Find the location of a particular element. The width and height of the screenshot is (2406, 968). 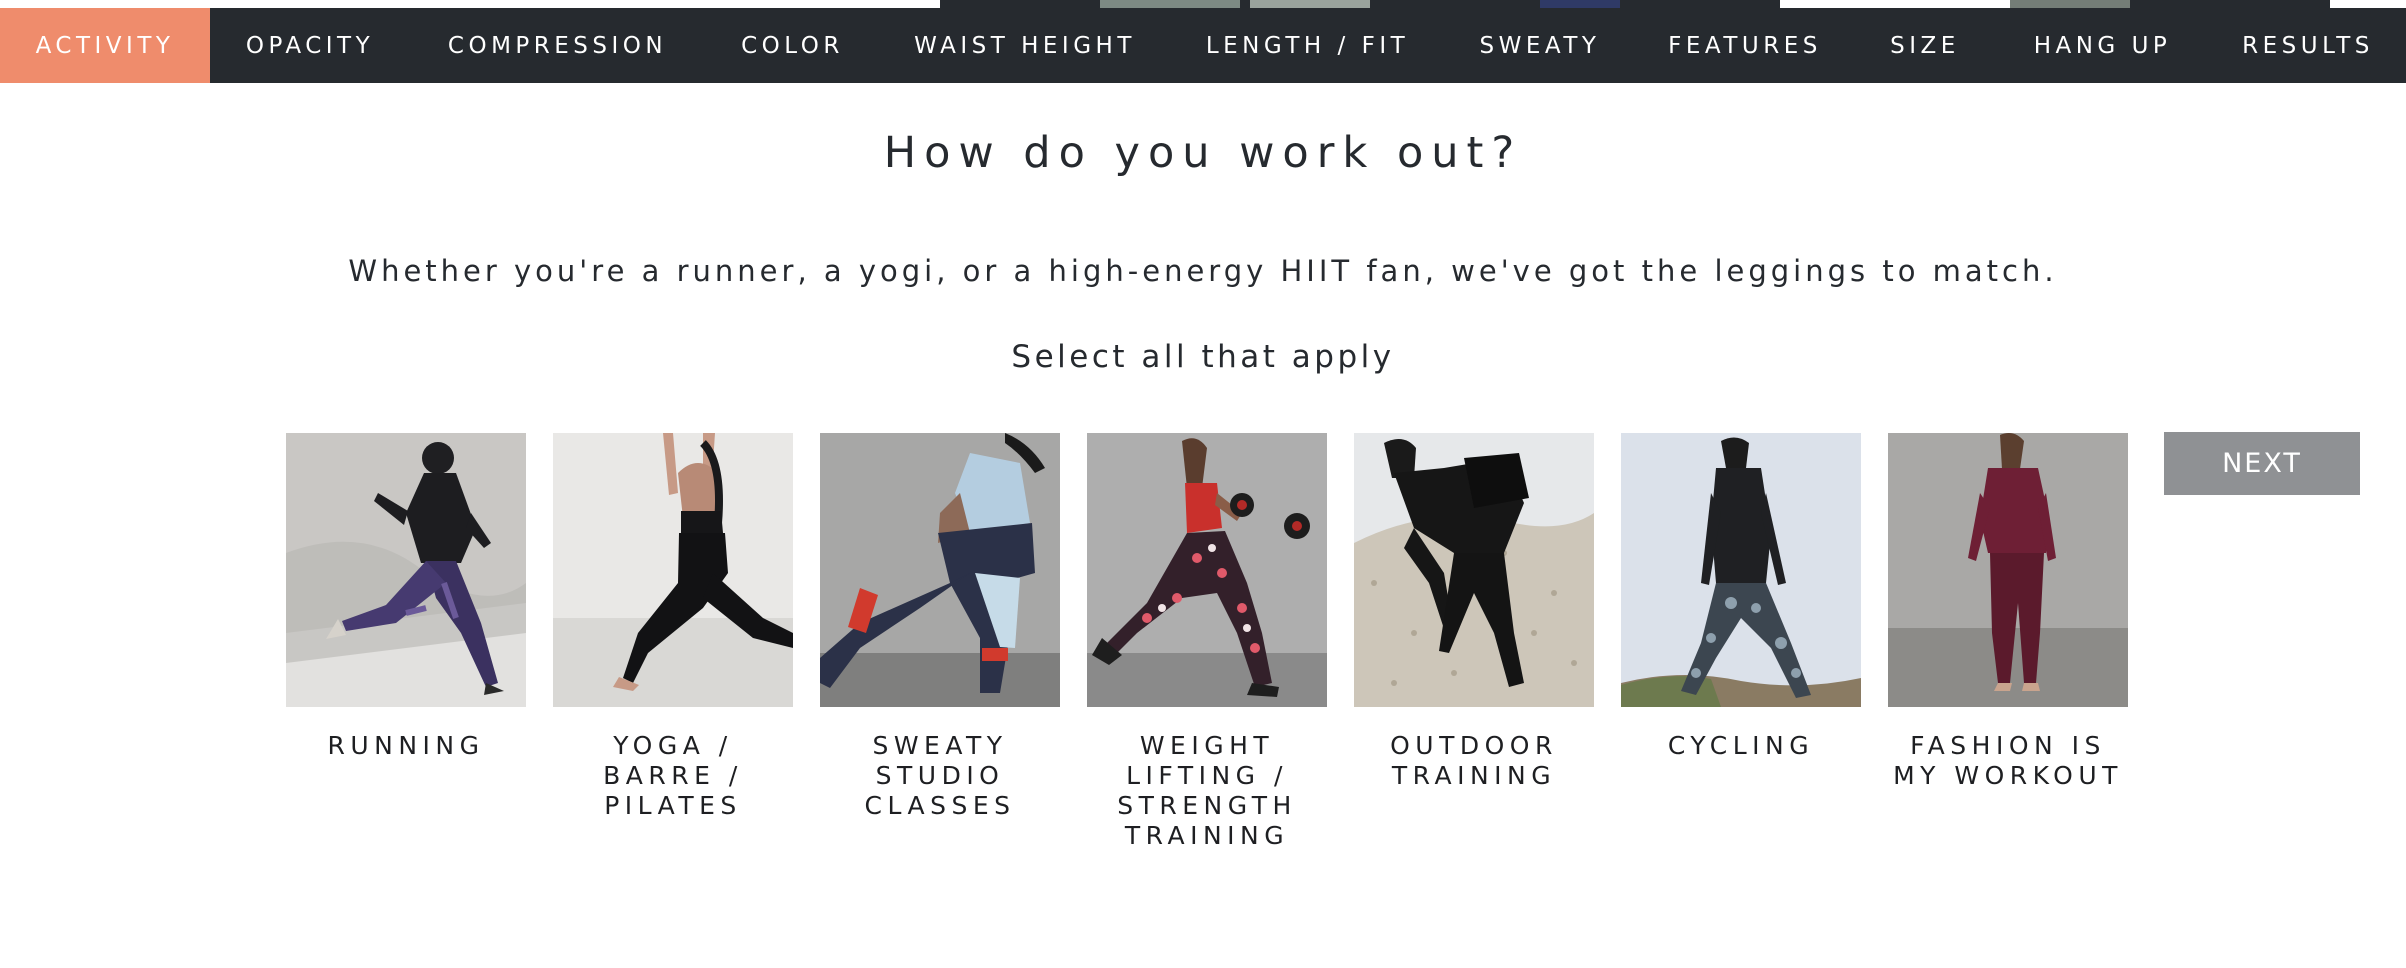

nav-step-compression: COMPRESSION is located at coordinates (557, 45).